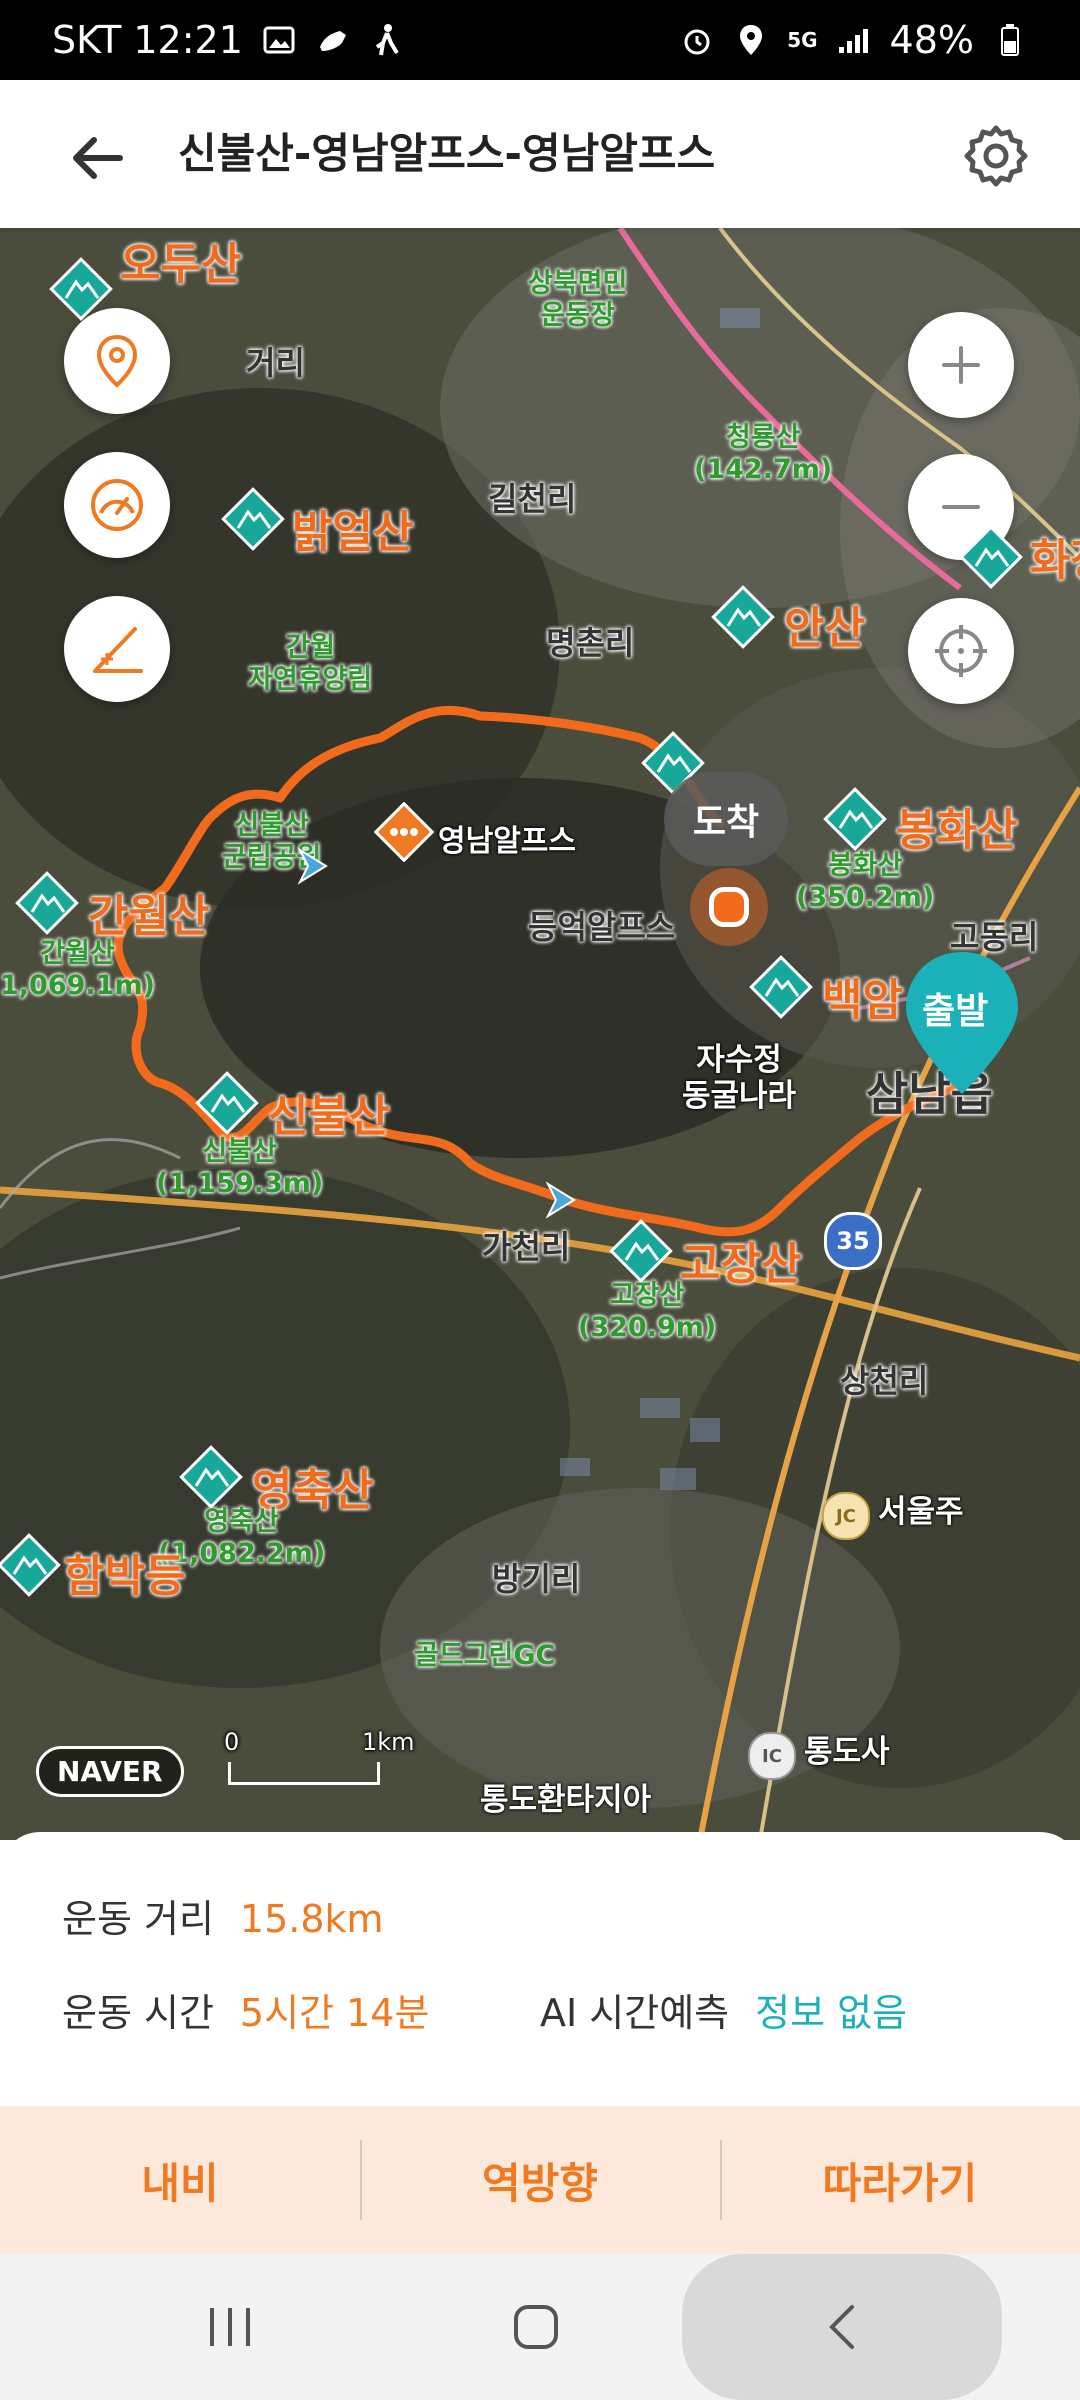 Image resolution: width=1080 pixels, height=2400 pixels. I want to click on time-label: 운동 시간, so click(138, 2013).